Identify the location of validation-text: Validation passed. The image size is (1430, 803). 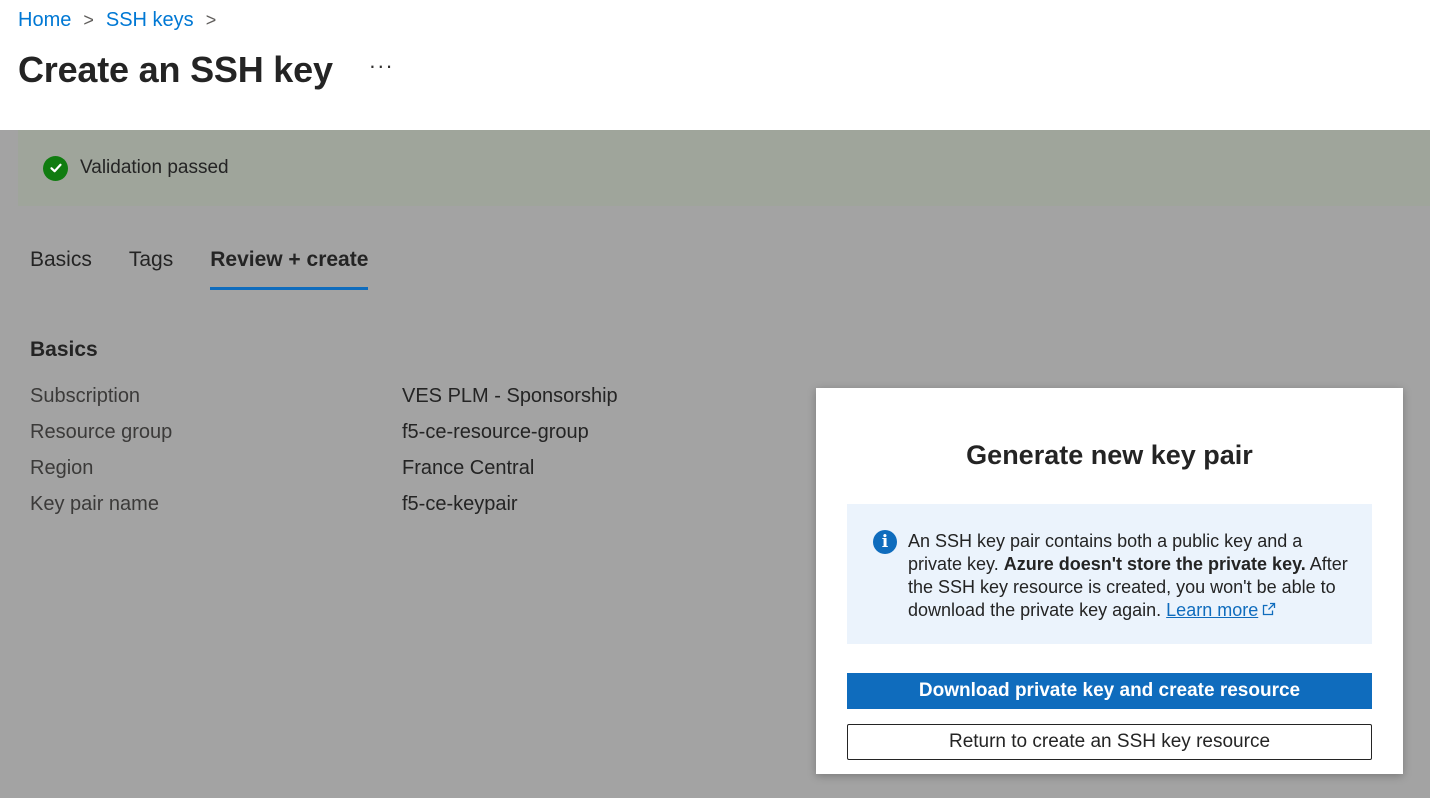
(154, 167).